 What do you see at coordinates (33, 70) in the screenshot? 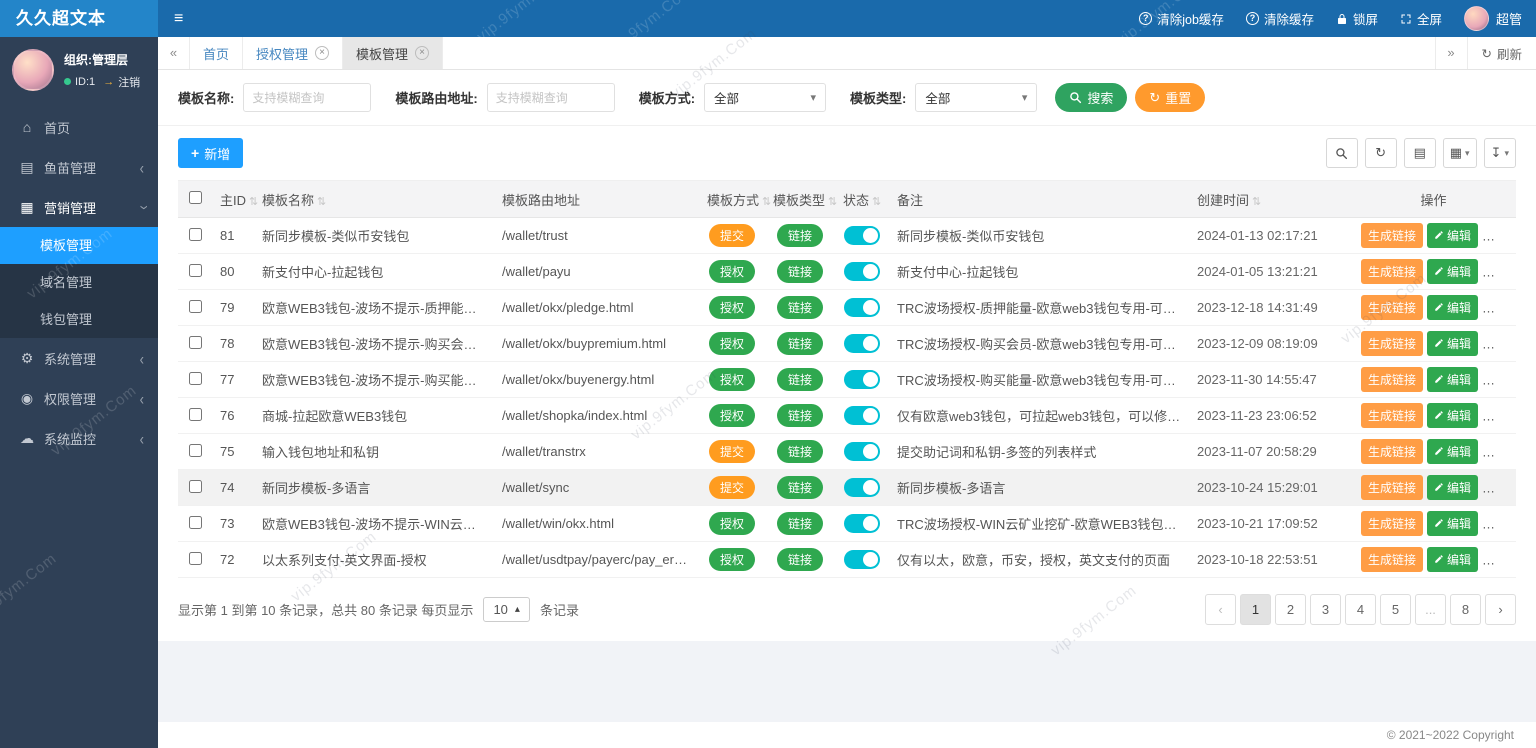
I see `profile-avatar` at bounding box center [33, 70].